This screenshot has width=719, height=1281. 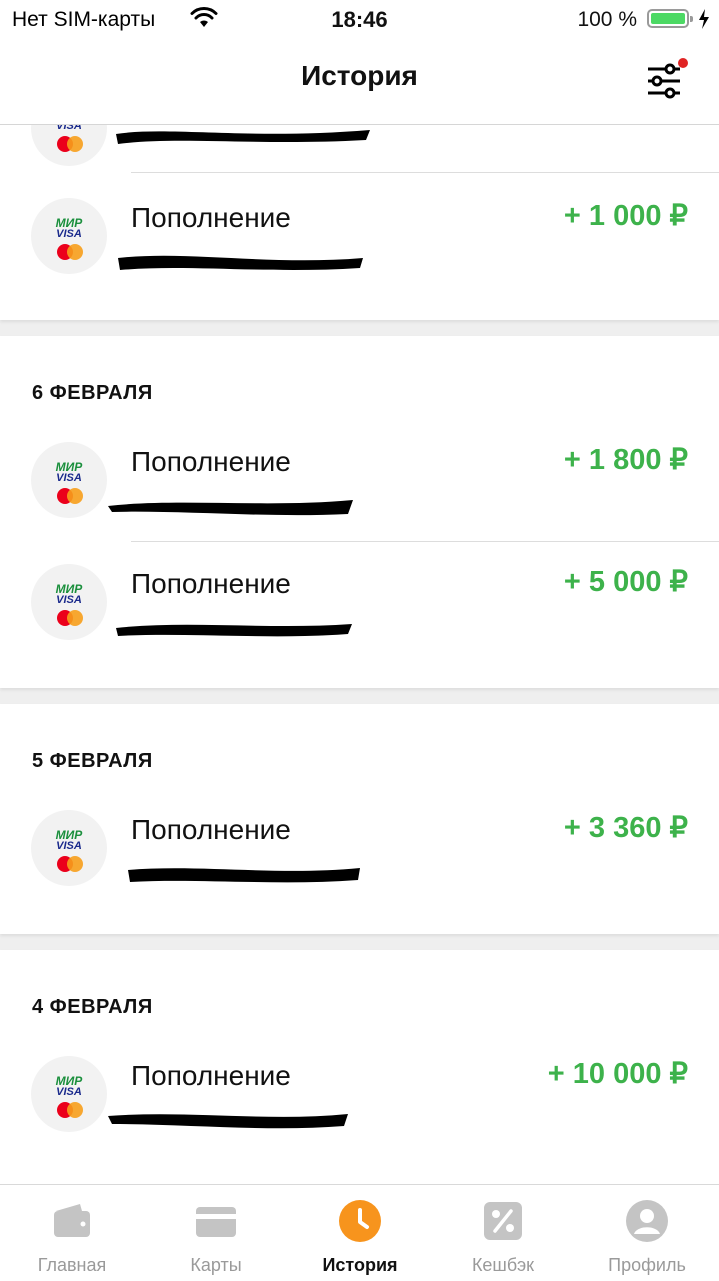 I want to click on page-title: История, so click(x=359, y=75).